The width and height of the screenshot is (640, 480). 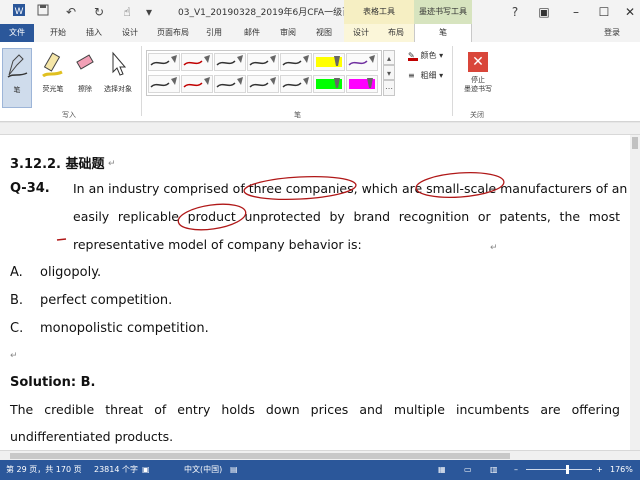 I want to click on ribbon-display-icon: ▣, so click(x=544, y=12).